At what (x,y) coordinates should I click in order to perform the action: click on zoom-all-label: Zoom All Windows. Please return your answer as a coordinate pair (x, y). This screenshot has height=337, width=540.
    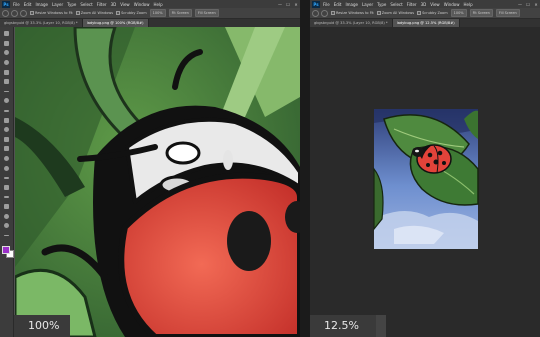
    Looking at the image, I should click on (398, 13).